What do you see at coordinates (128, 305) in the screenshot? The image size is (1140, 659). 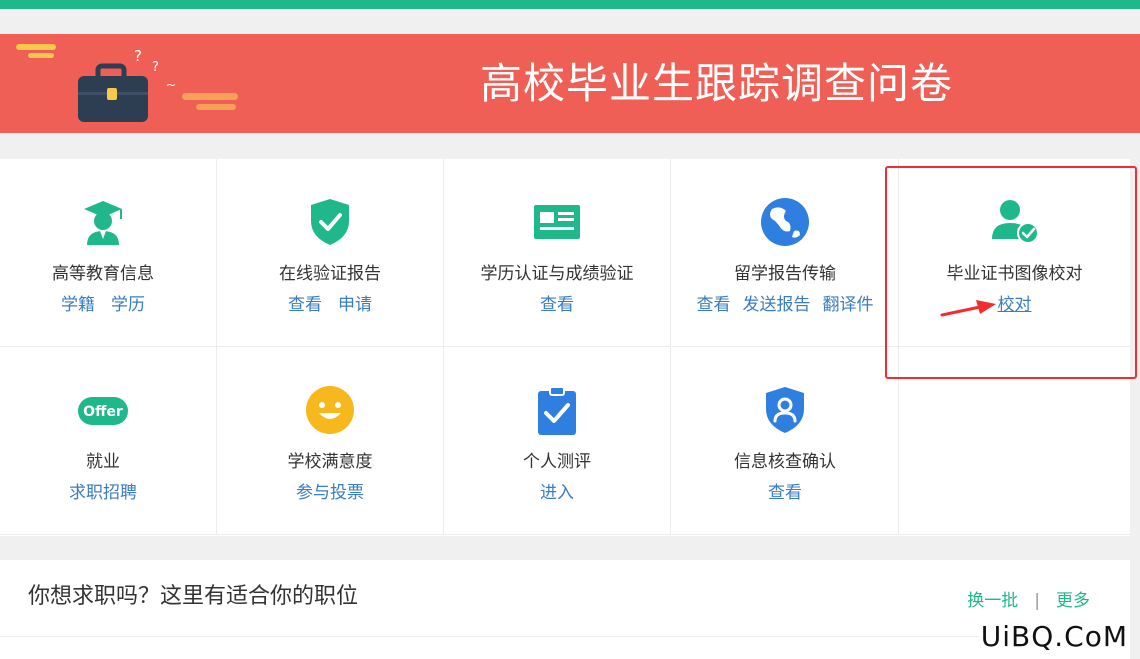 I see `link-degree: 学历` at bounding box center [128, 305].